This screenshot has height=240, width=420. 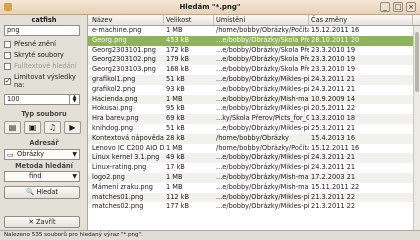 I want to click on cell-size: 179 kB, so click(x=178, y=59).